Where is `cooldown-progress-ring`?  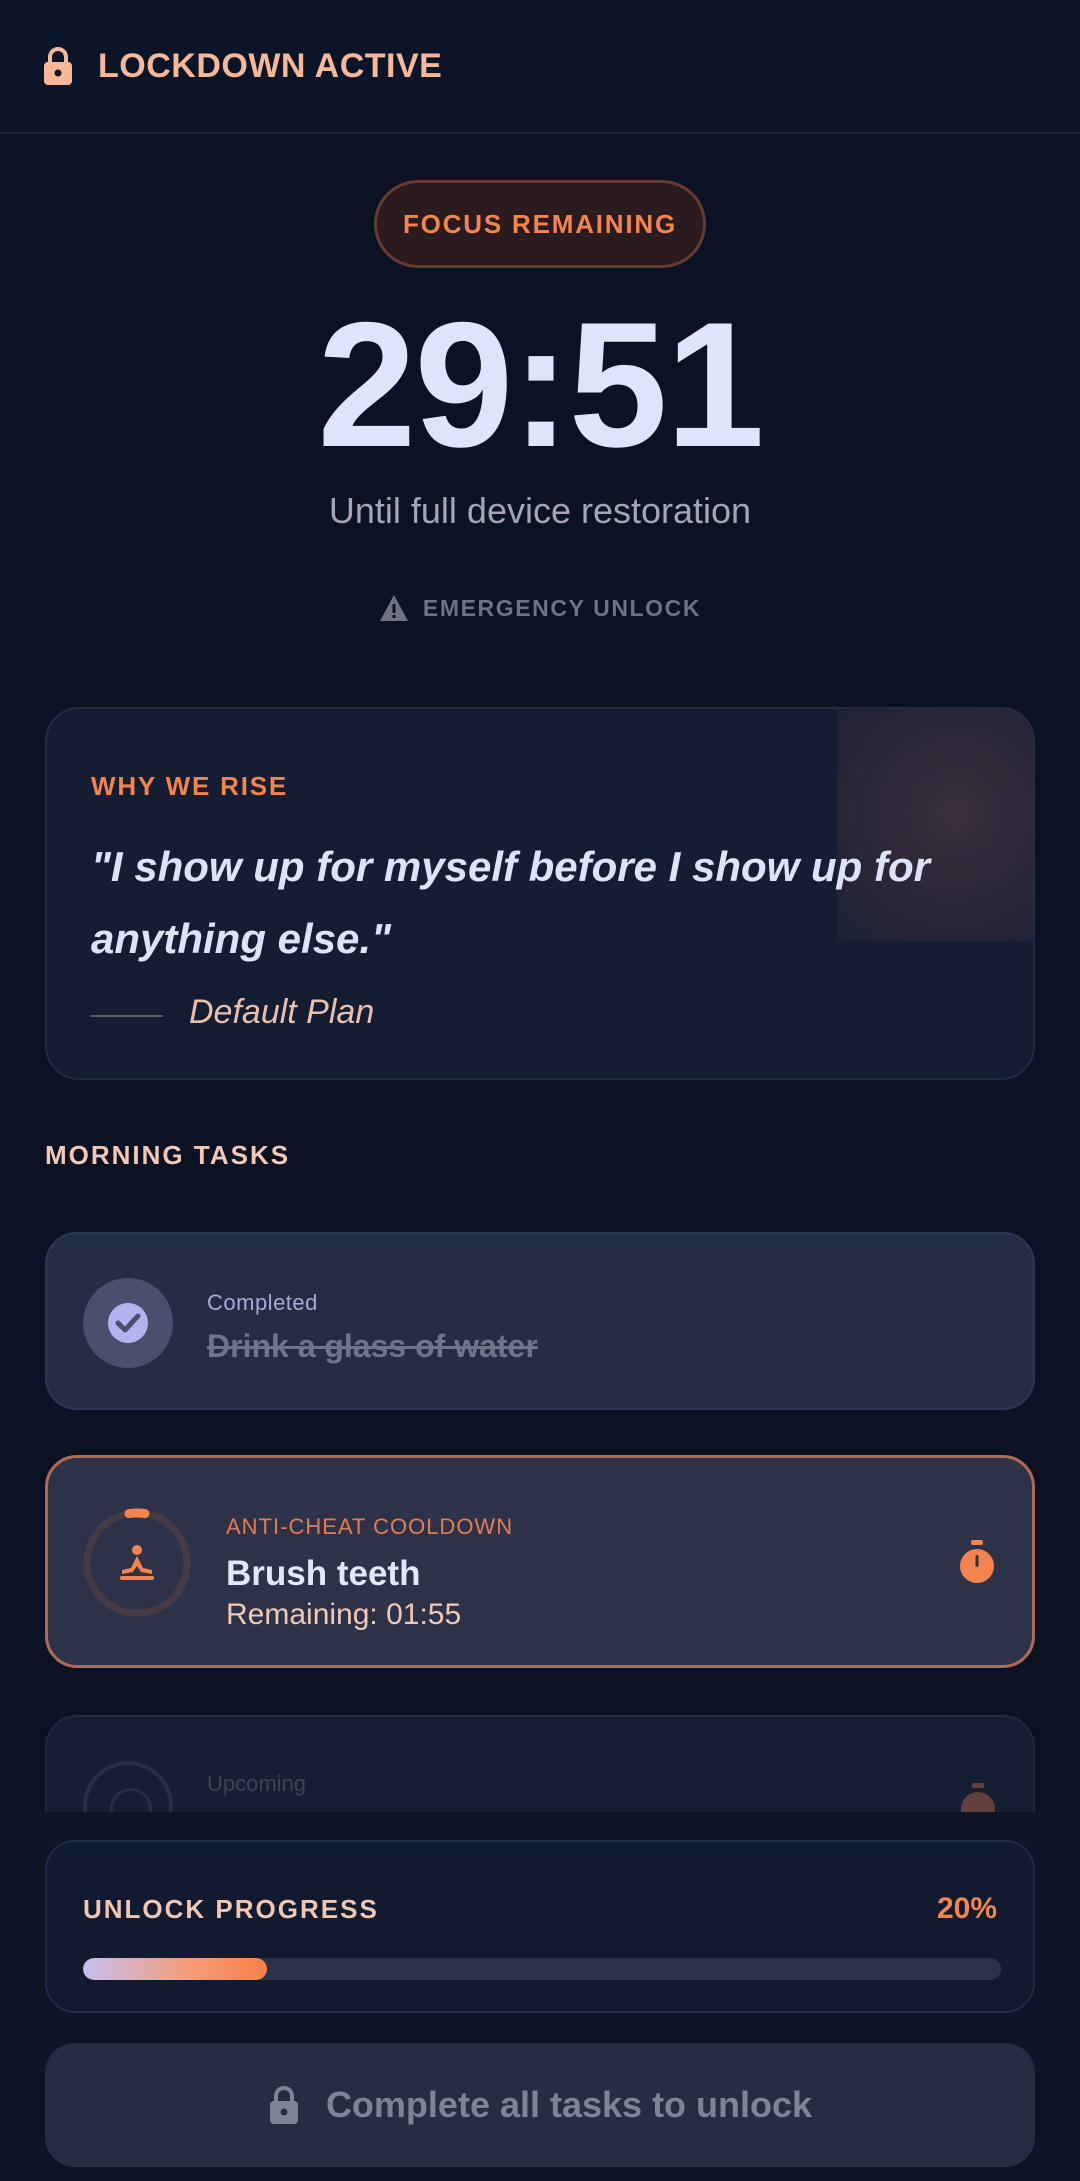
cooldown-progress-ring is located at coordinates (137, 1562).